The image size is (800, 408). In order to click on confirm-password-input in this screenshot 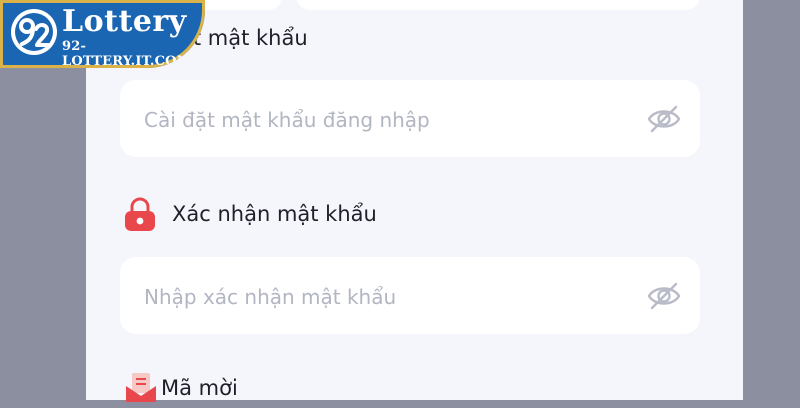, I will do `click(384, 296)`.